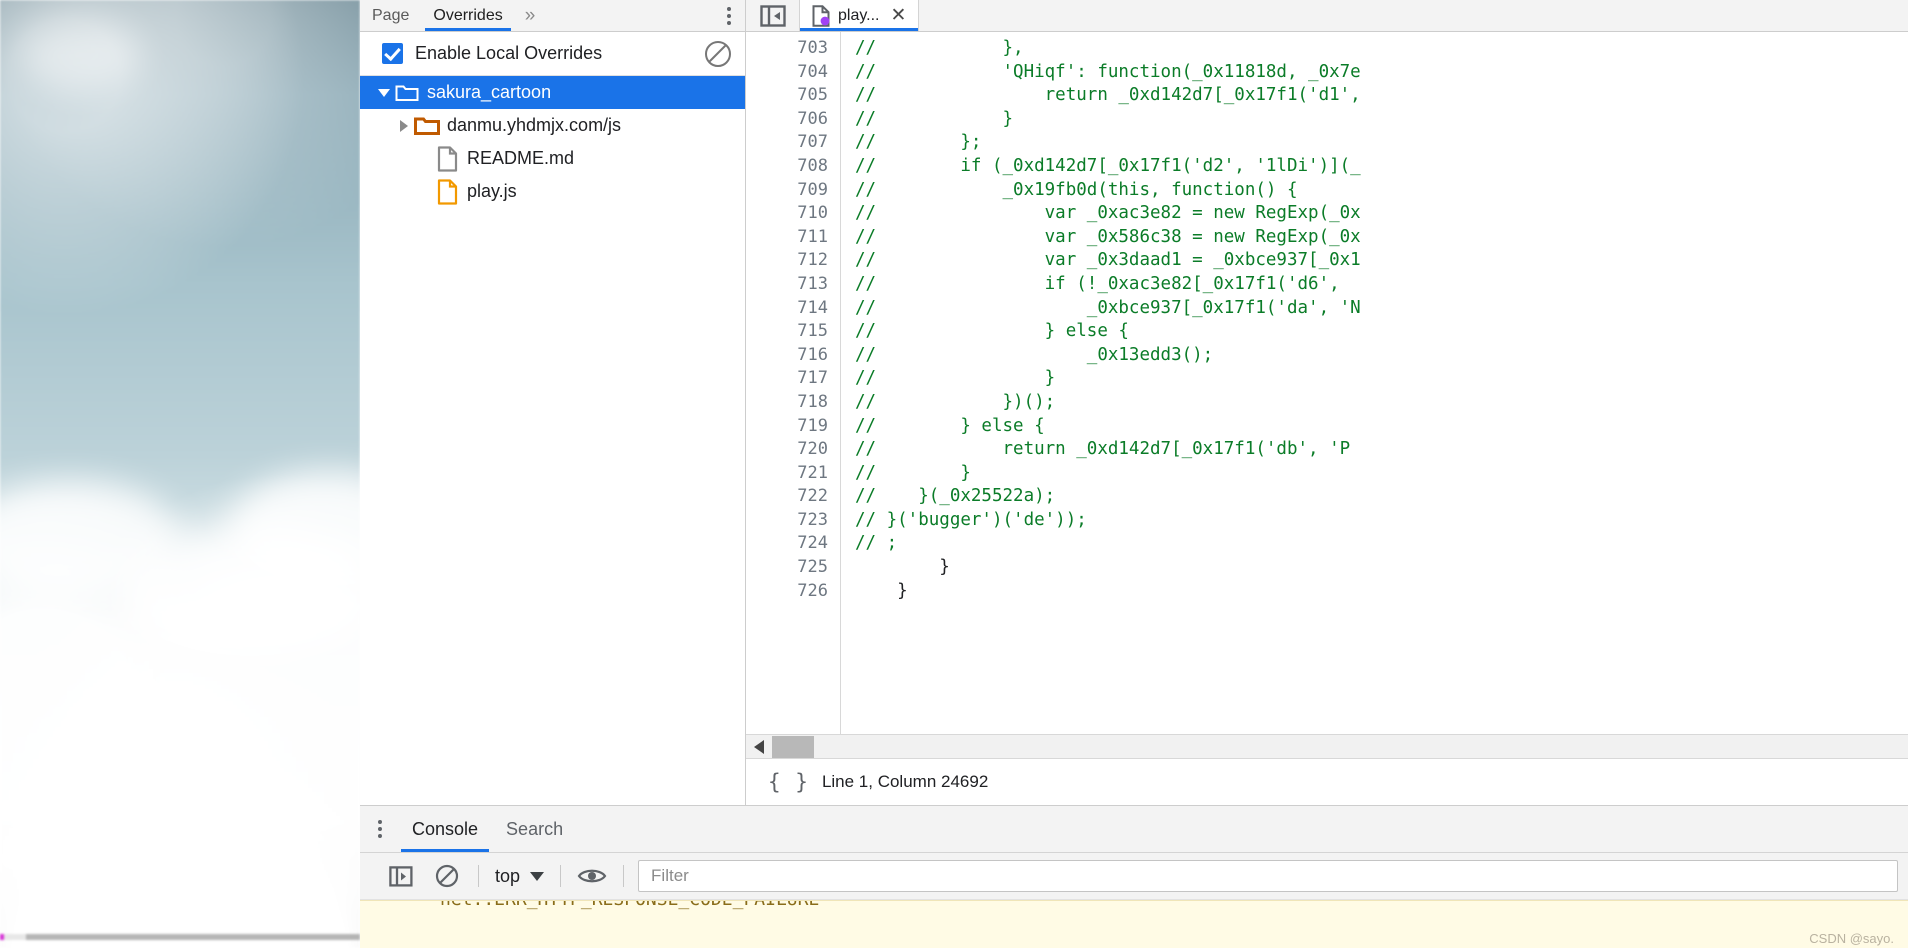  I want to click on code-line: // },, so click(1381, 49).